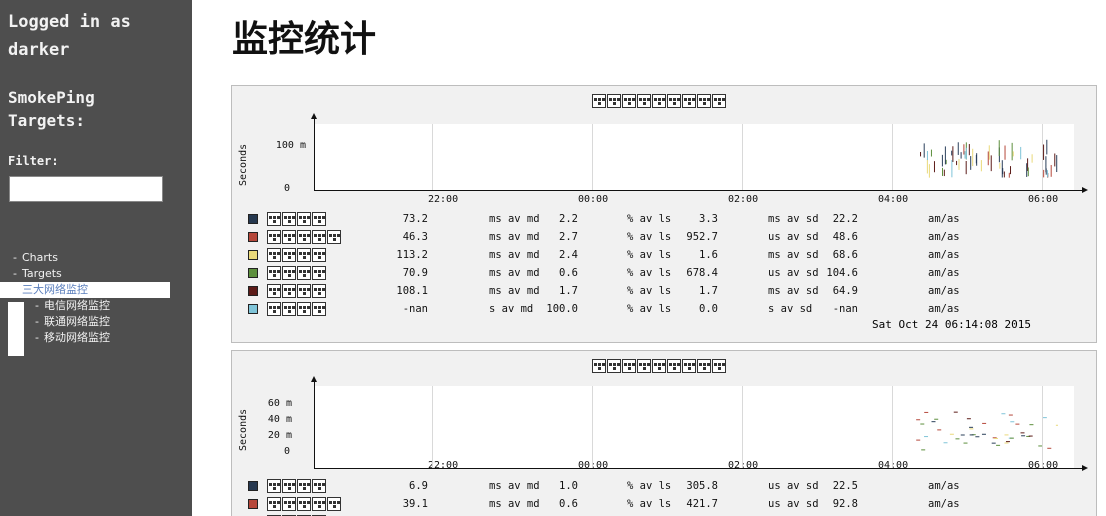 The image size is (1106, 516). Describe the element at coordinates (708, 291) in the screenshot. I see `legend-stddev: 1.7` at that location.